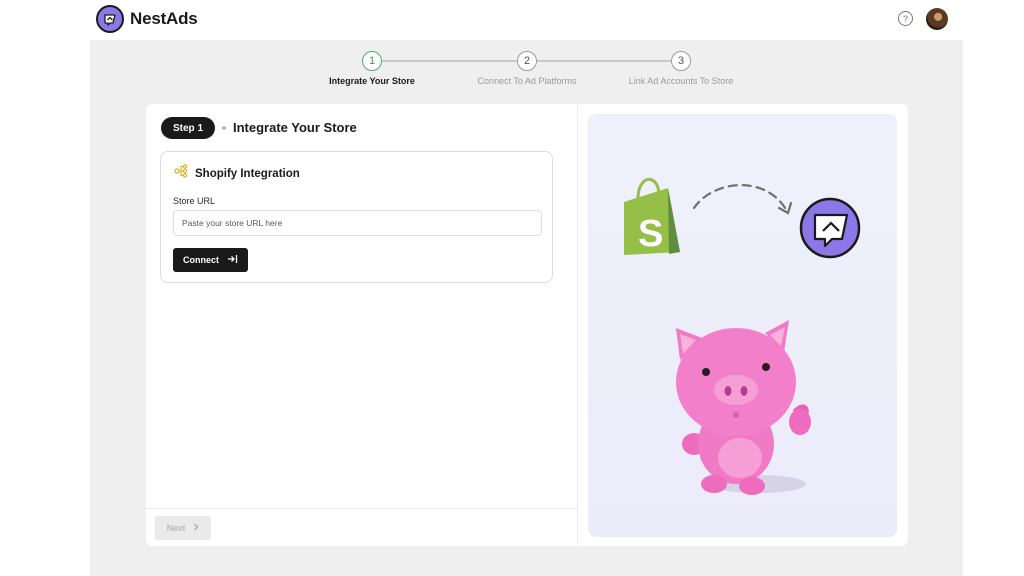 This screenshot has height=576, width=1024. Describe the element at coordinates (176, 528) in the screenshot. I see `next-button-label: Next` at that location.